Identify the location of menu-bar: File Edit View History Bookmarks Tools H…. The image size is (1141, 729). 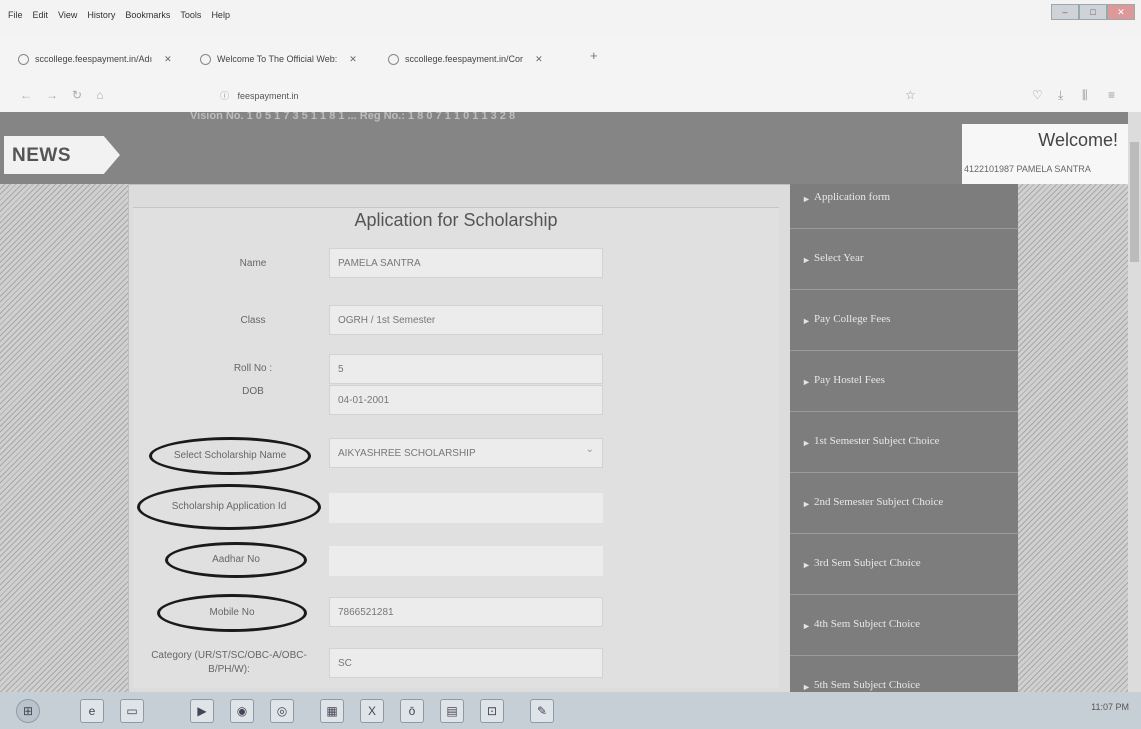
(570, 17).